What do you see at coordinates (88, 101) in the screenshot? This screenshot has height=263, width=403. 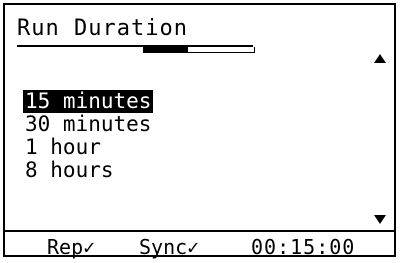 I see `duration-option-15-minutes: 15 minutes` at bounding box center [88, 101].